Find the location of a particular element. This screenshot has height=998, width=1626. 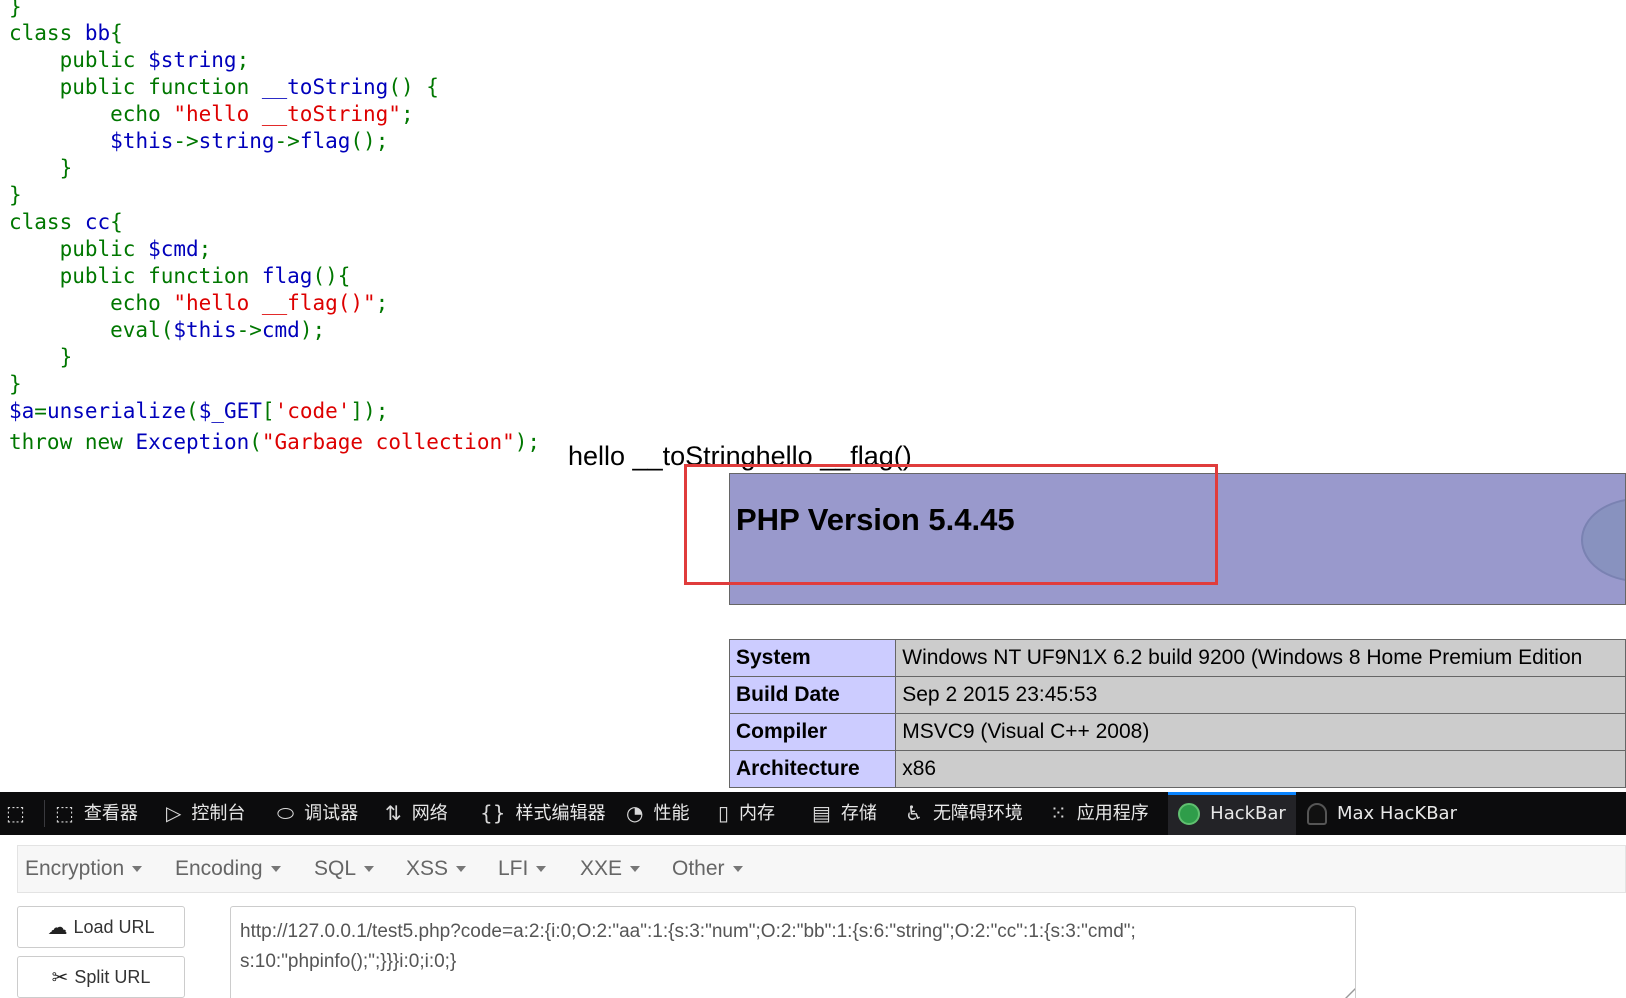

devtools-tab-label: 控制台 is located at coordinates (218, 813).